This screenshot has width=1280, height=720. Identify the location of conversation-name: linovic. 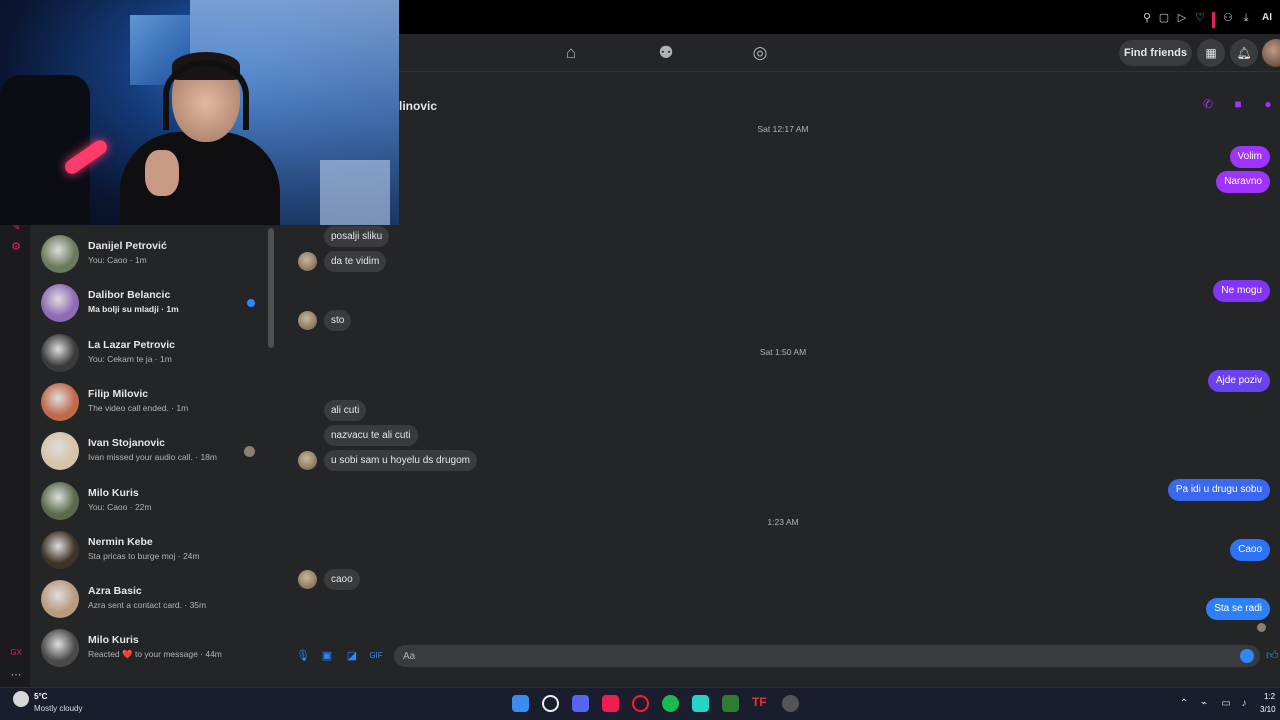
(418, 106).